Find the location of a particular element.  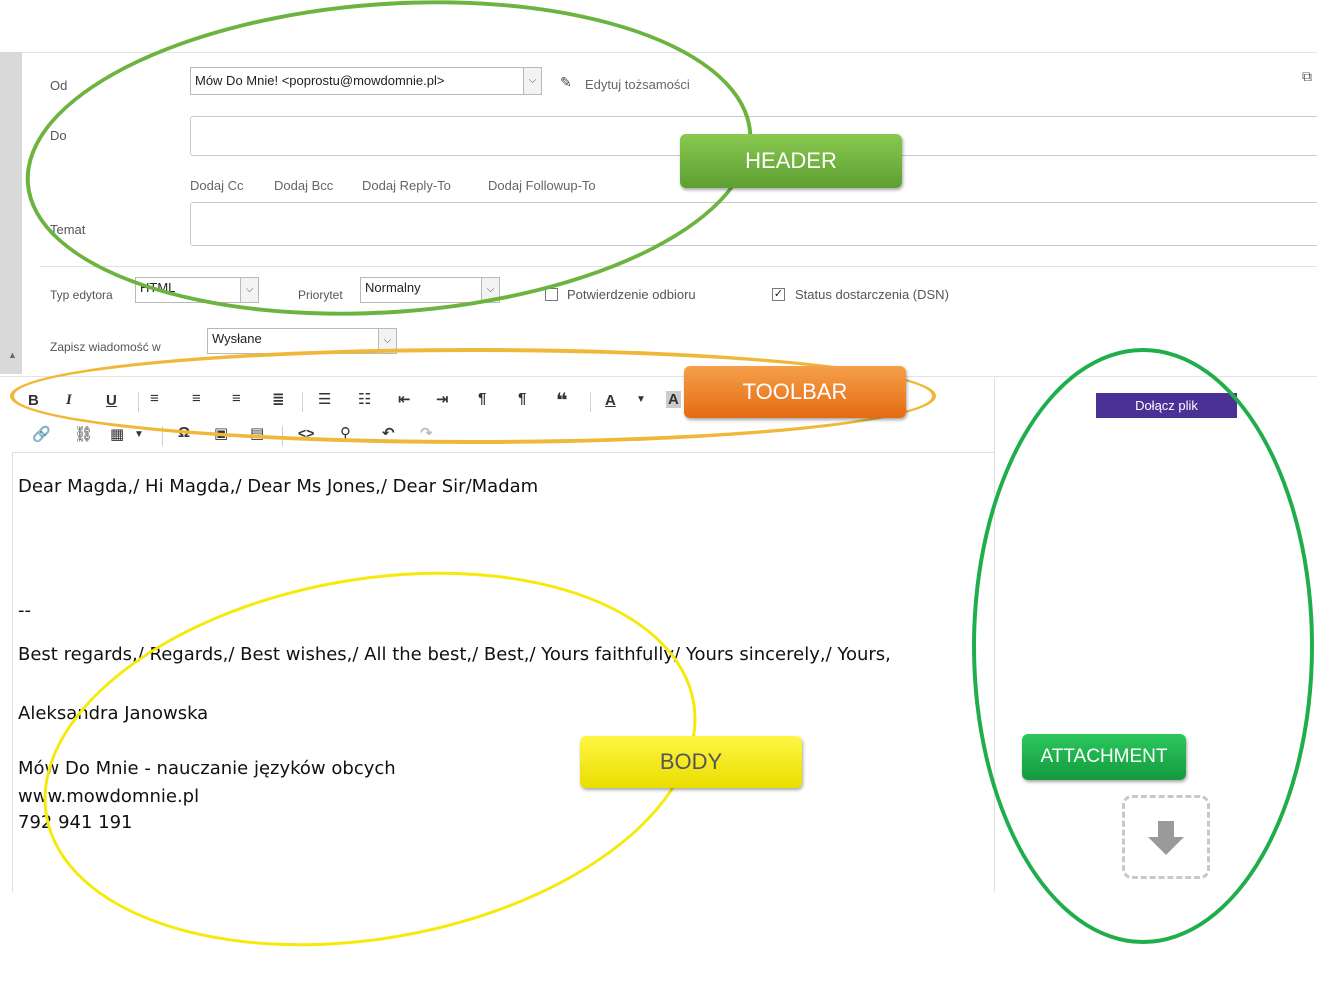

dsn-checkbox: ✓ is located at coordinates (778, 294).